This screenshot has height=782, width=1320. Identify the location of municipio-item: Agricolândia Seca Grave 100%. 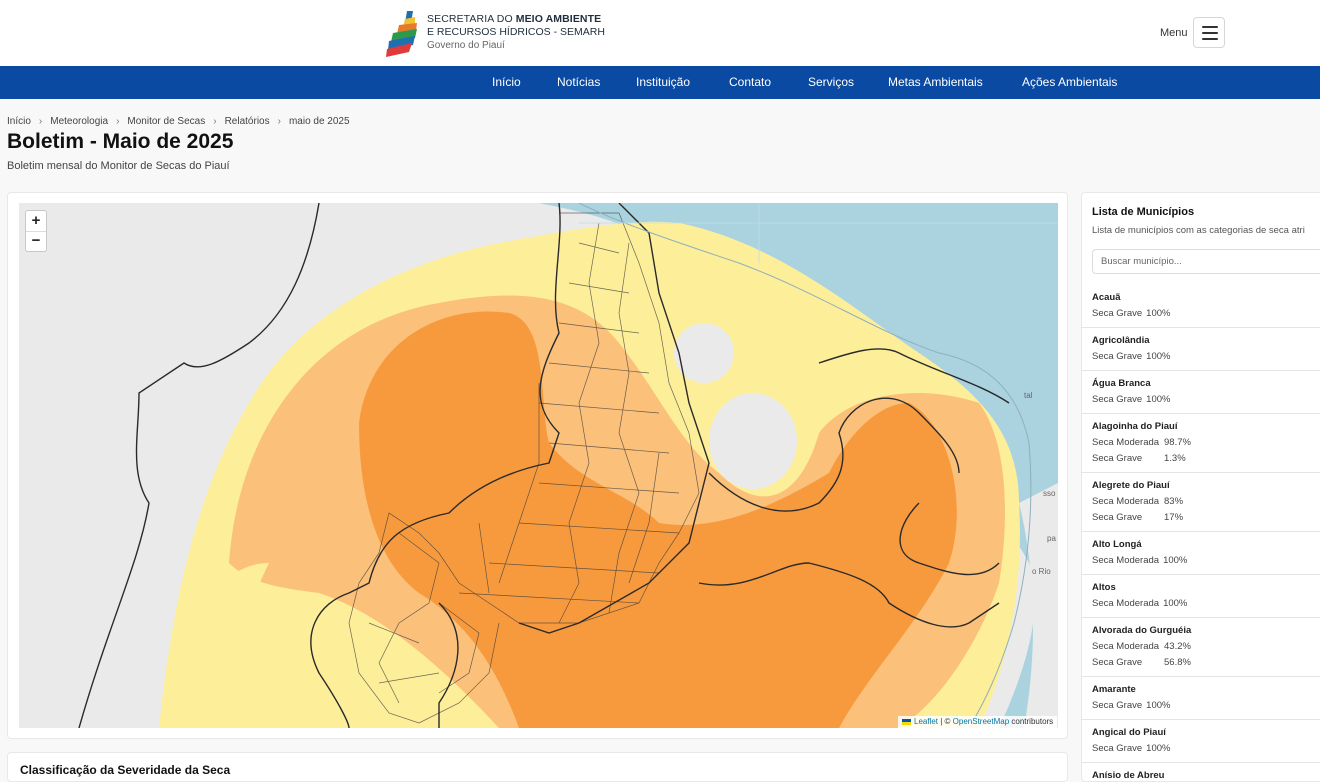
(1201, 349).